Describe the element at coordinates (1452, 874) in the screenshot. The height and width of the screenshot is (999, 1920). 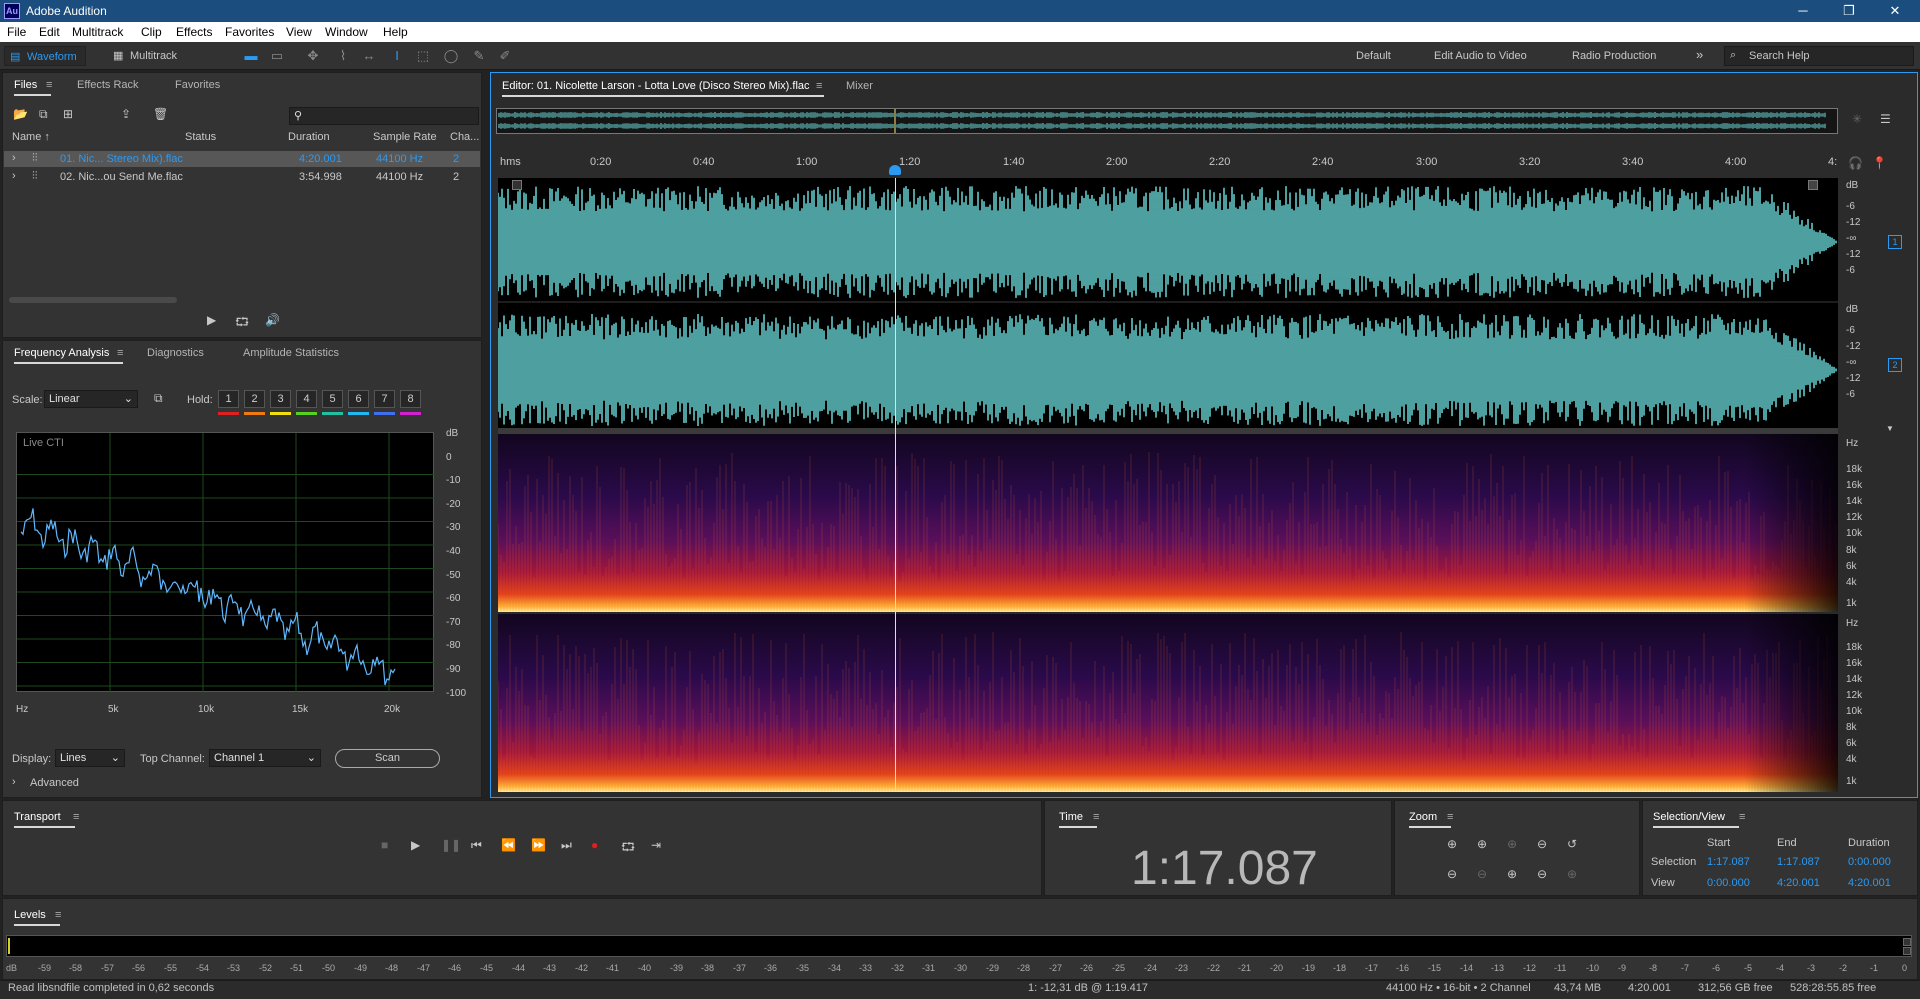
I see `zoom-out-amplitude-icon: ⊖` at that location.